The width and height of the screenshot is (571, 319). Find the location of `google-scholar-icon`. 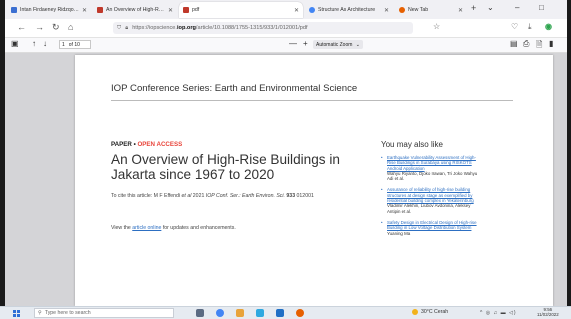

google-scholar-icon is located at coordinates (14, 10).